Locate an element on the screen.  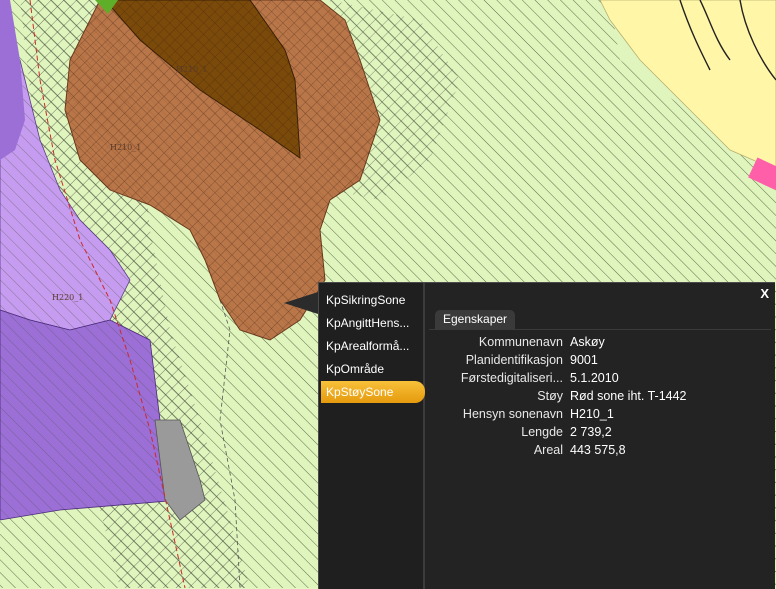
property-value: Askøy is located at coordinates (587, 342).